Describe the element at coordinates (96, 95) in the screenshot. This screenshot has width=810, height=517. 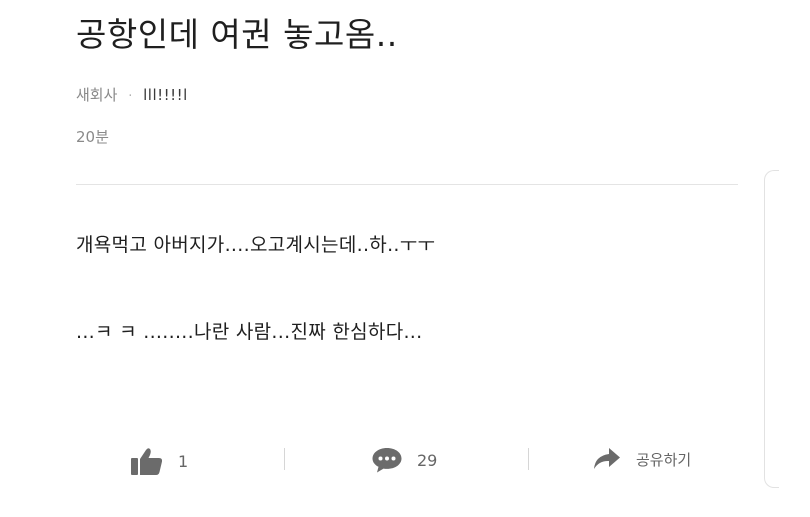
I see `post-category: 새회사` at that location.